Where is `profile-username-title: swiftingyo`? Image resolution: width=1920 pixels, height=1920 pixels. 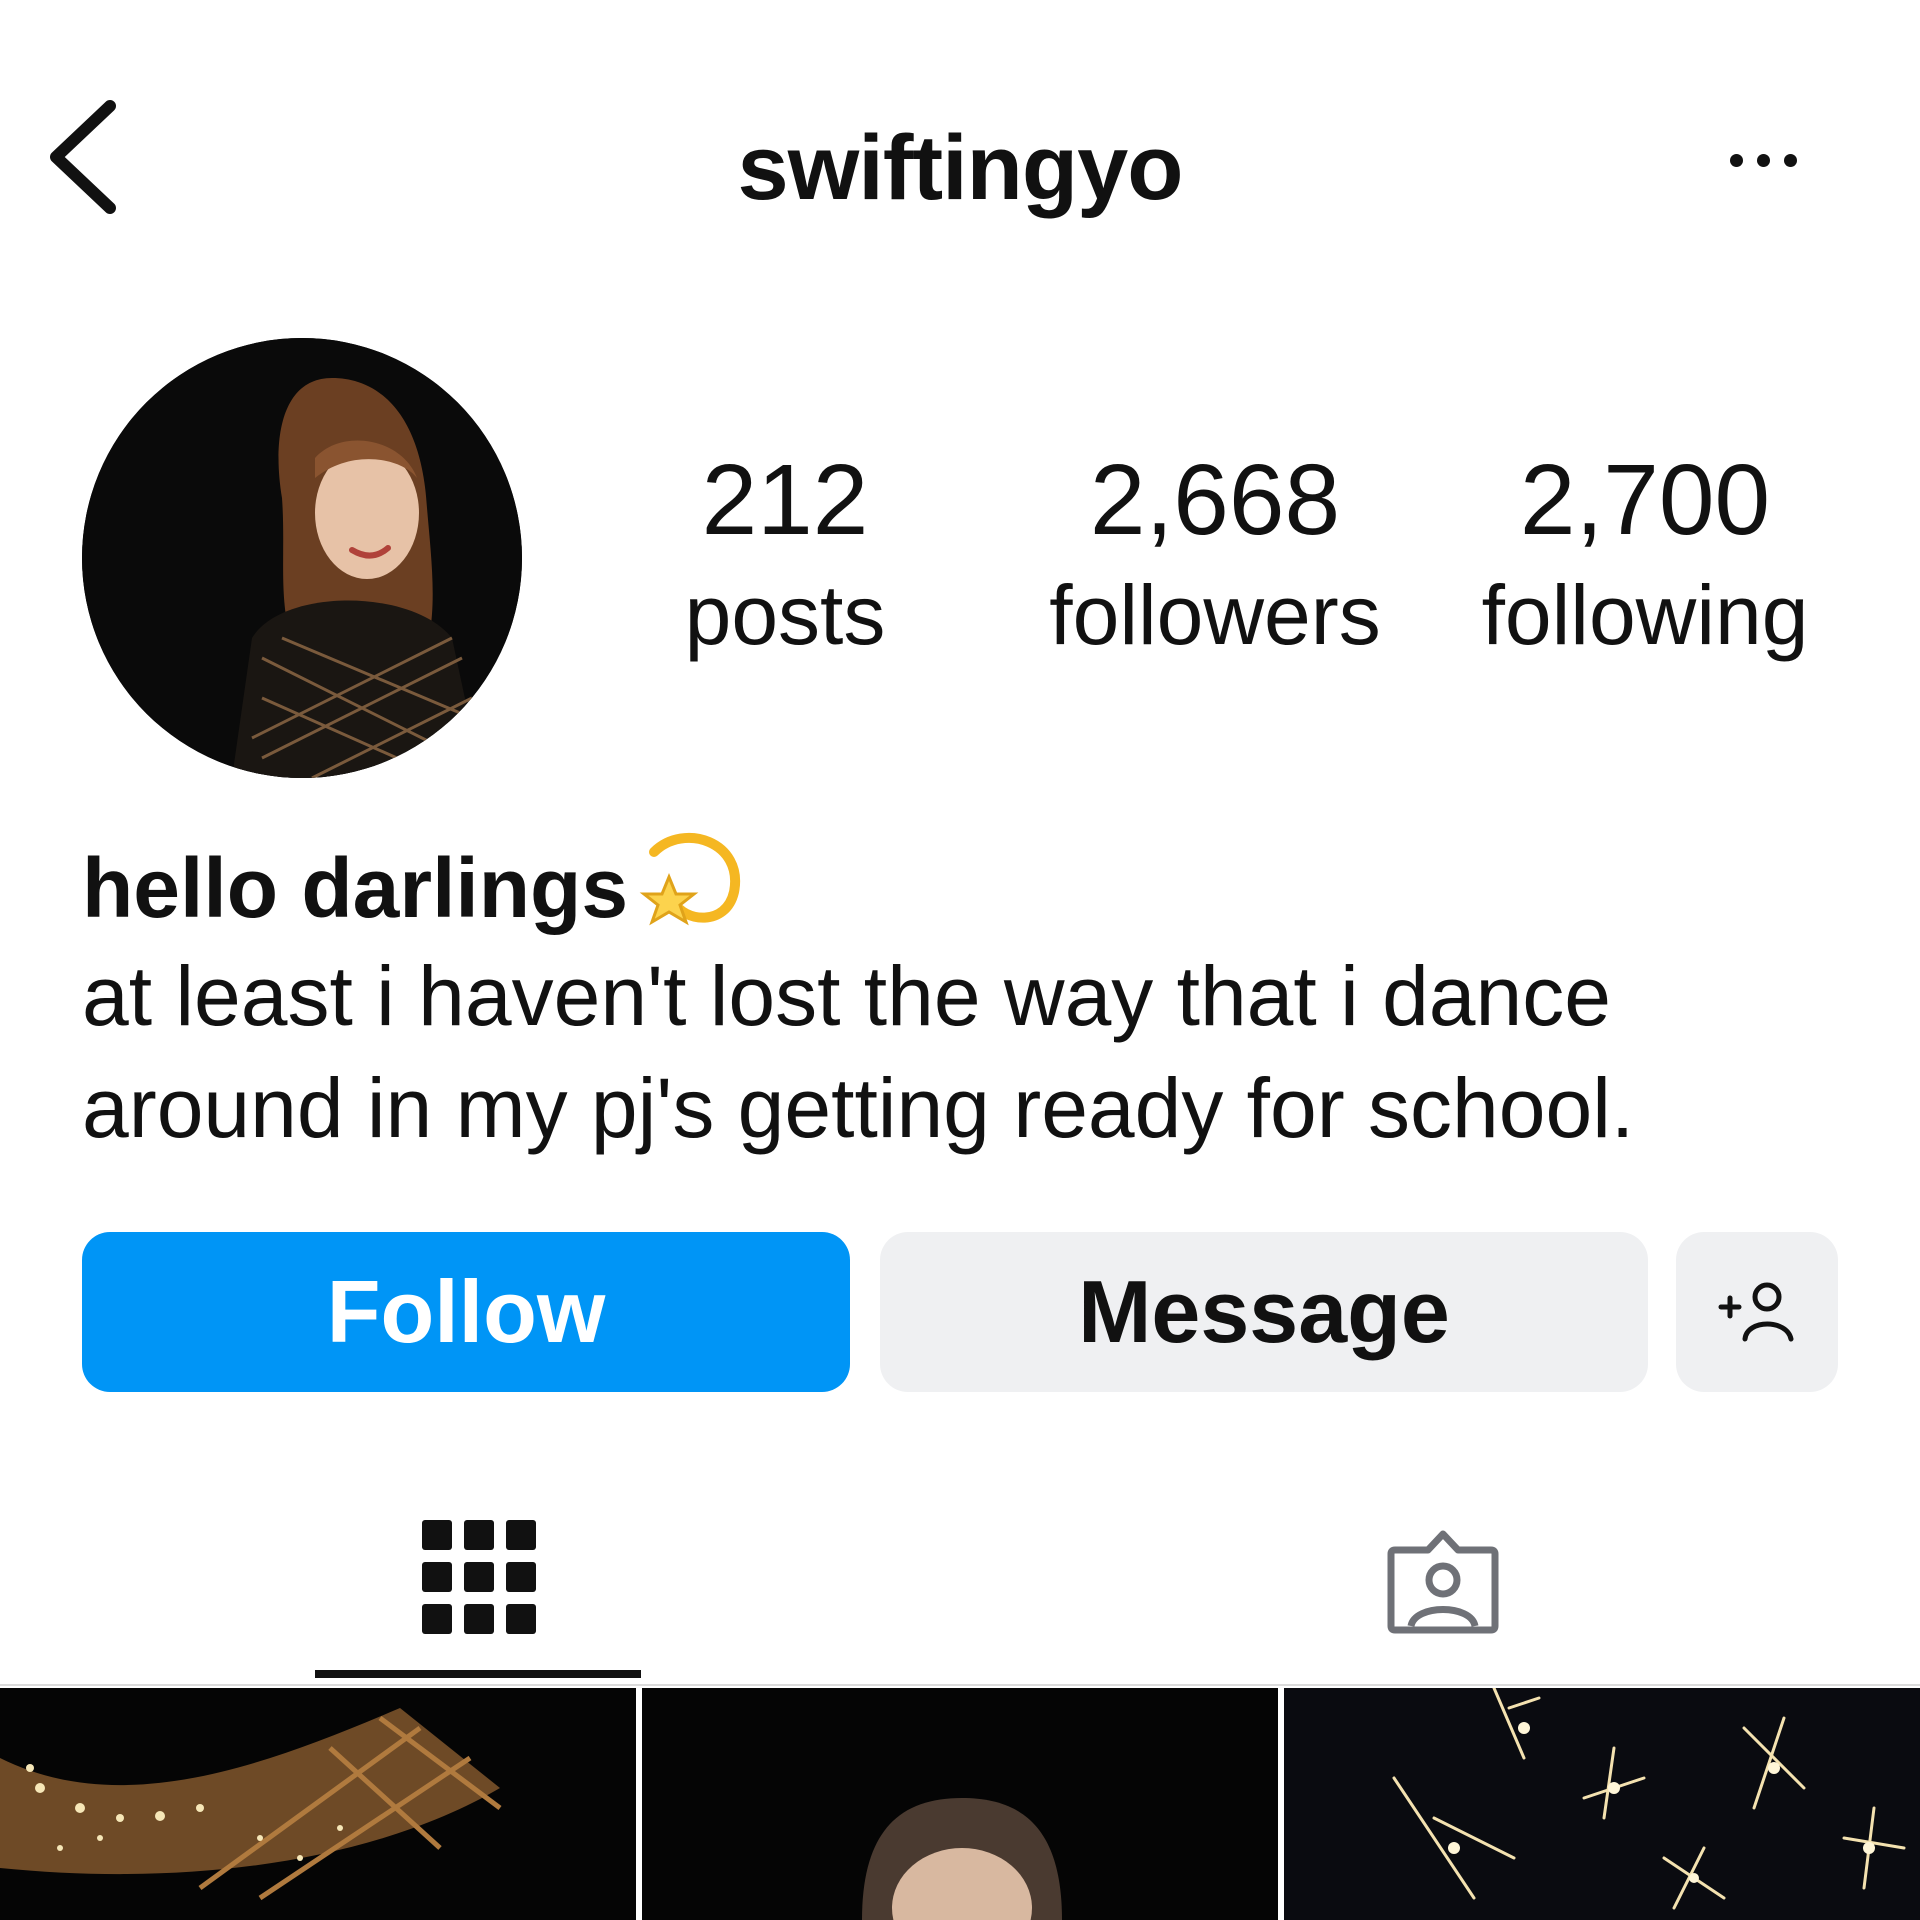
profile-username-title: swiftingyo is located at coordinates (960, 168).